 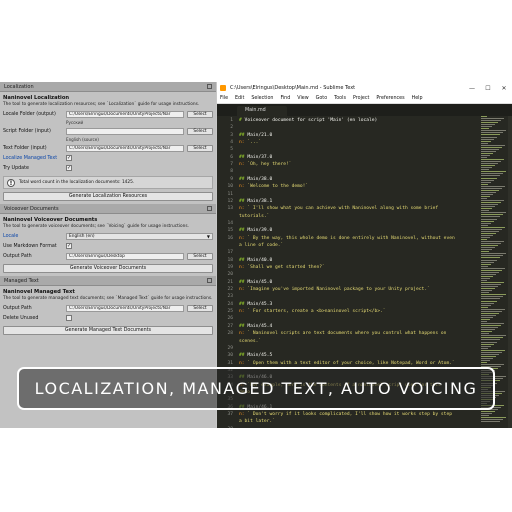 I want to click on tab-voiceover: Voiceover Documents, so click(x=108, y=209).